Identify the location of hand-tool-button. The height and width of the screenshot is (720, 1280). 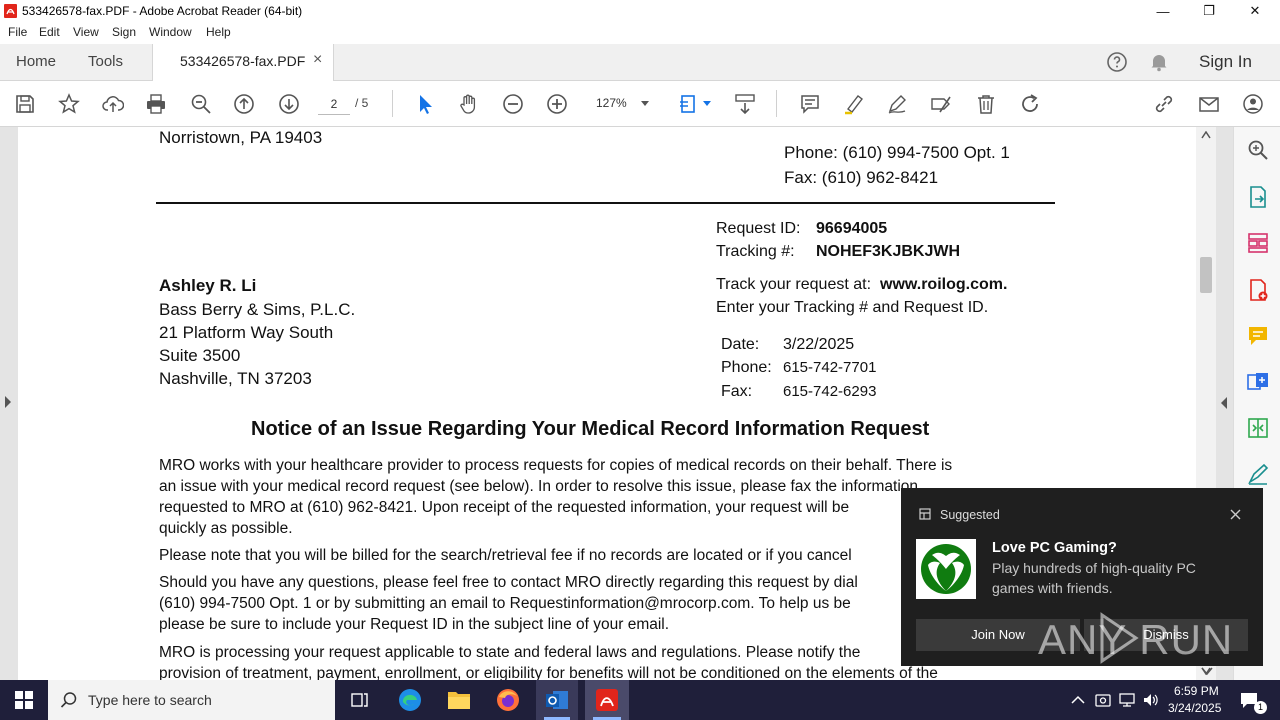
(469, 104).